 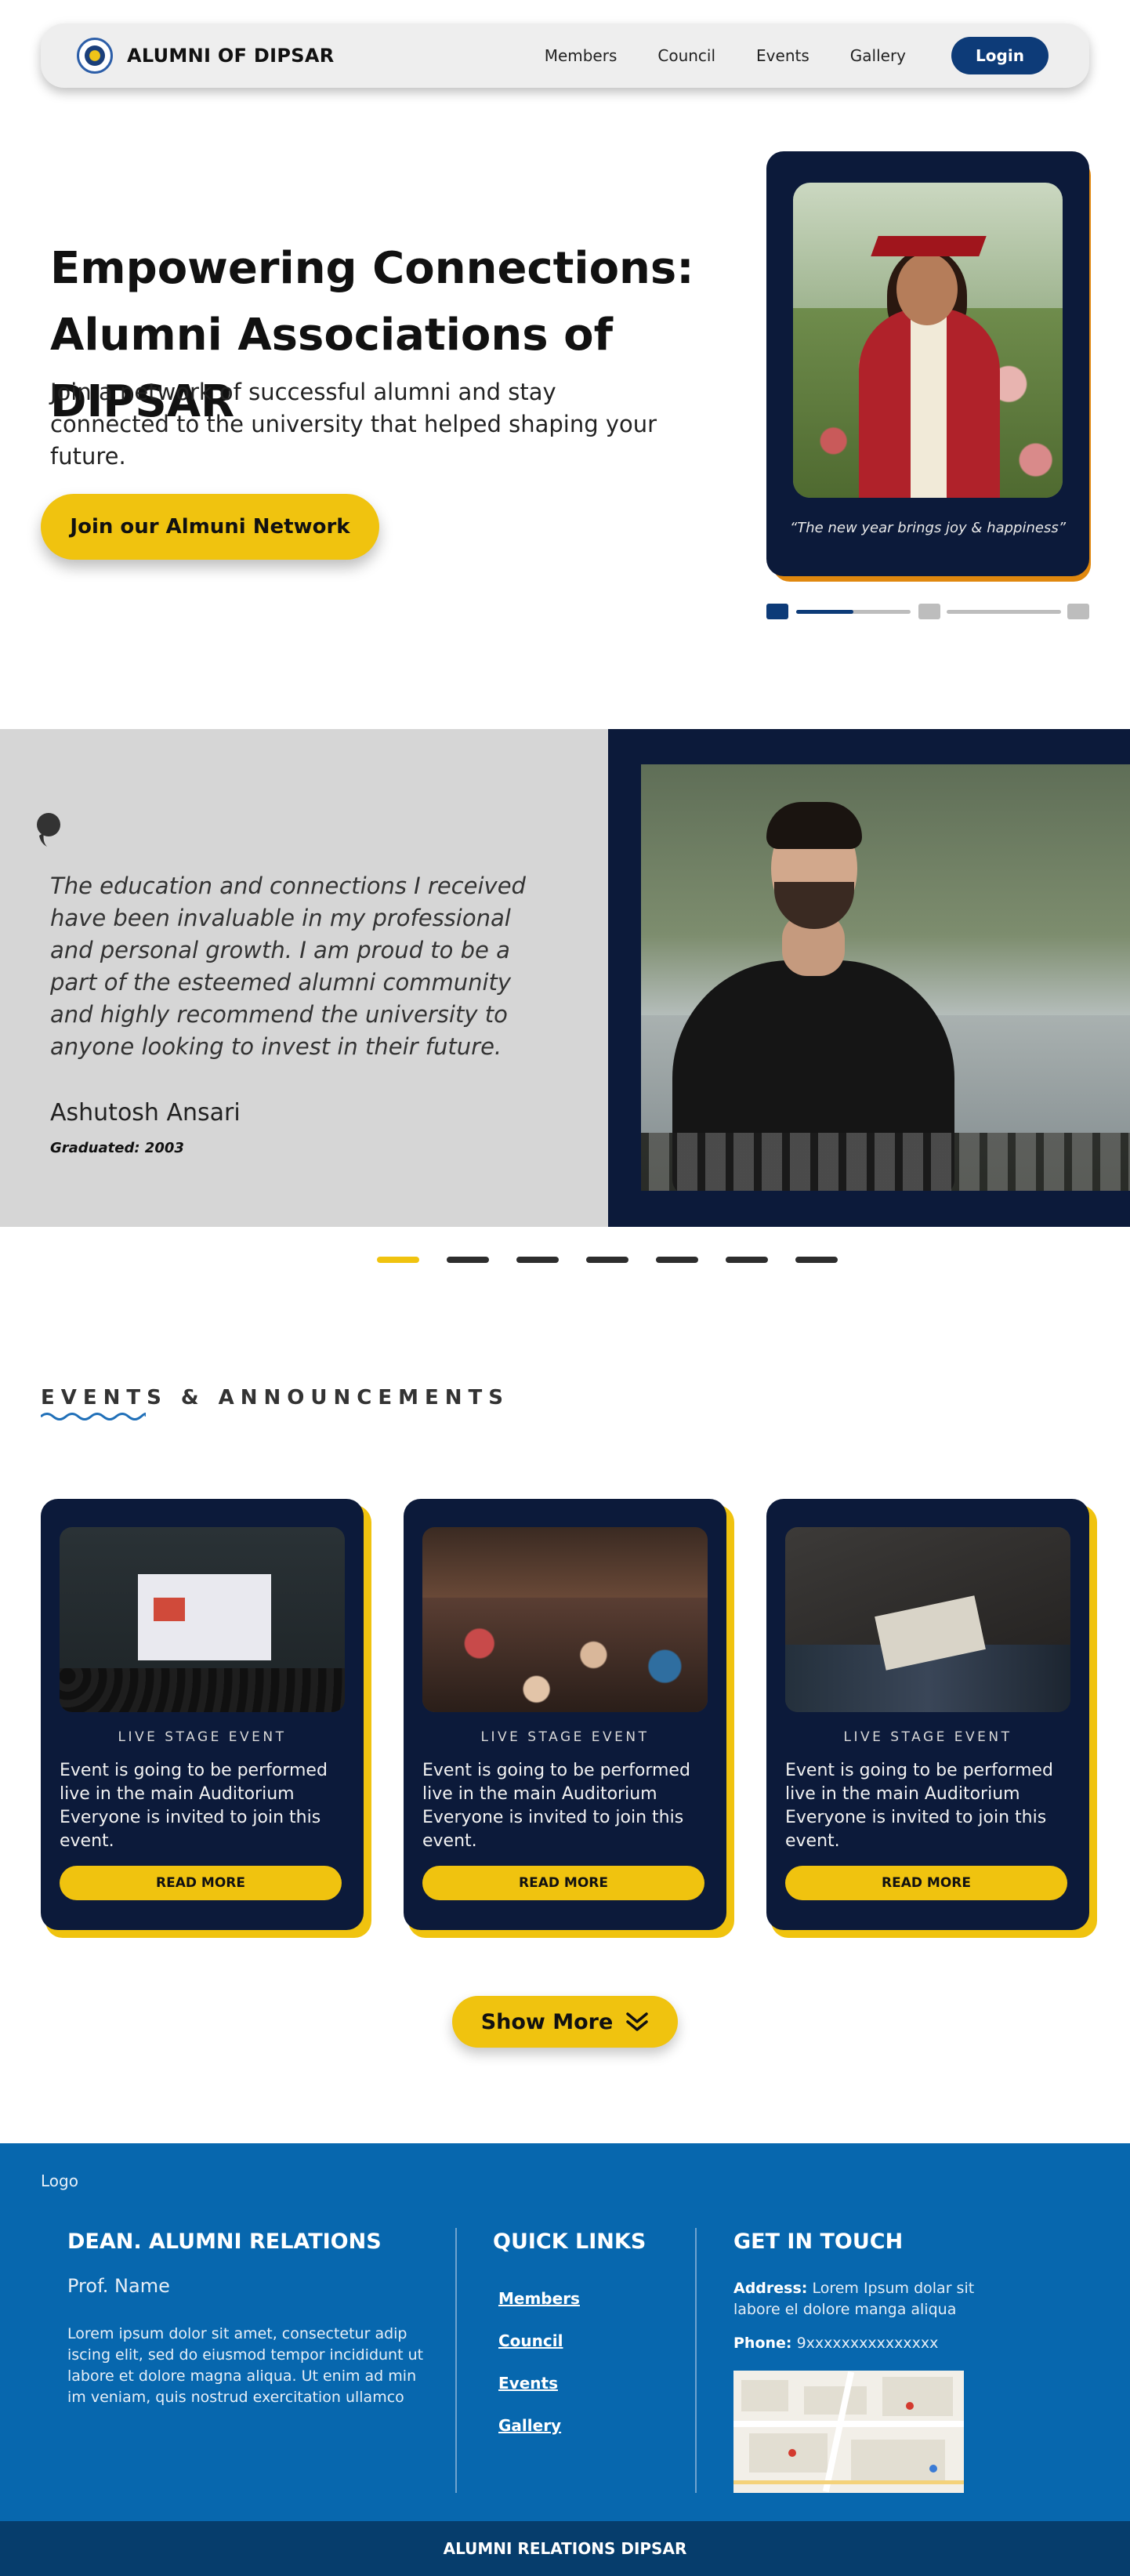 I want to click on footer-bottom-bar: ALUMNI RELATIONS DIPSAR, so click(x=565, y=2549).